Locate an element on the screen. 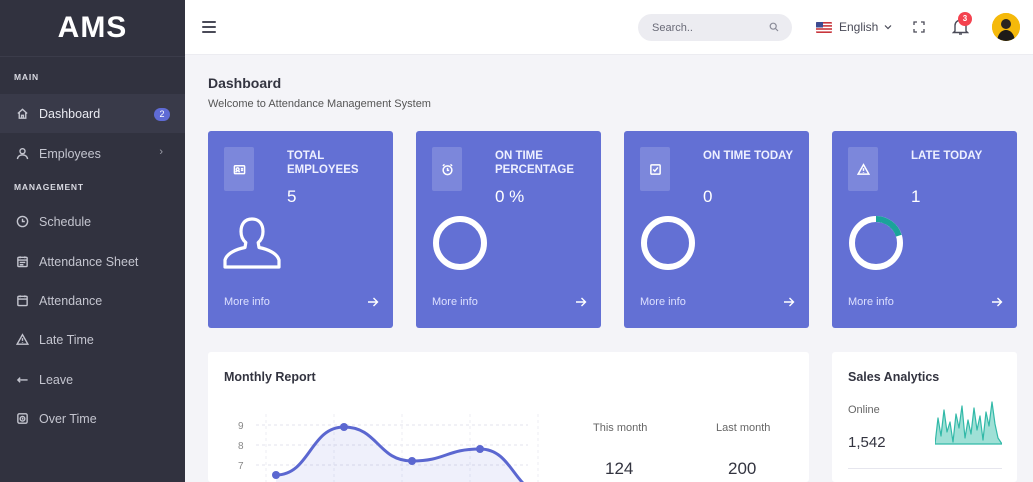 The height and width of the screenshot is (482, 1033). panel-title: Sales Analytics is located at coordinates (894, 377).